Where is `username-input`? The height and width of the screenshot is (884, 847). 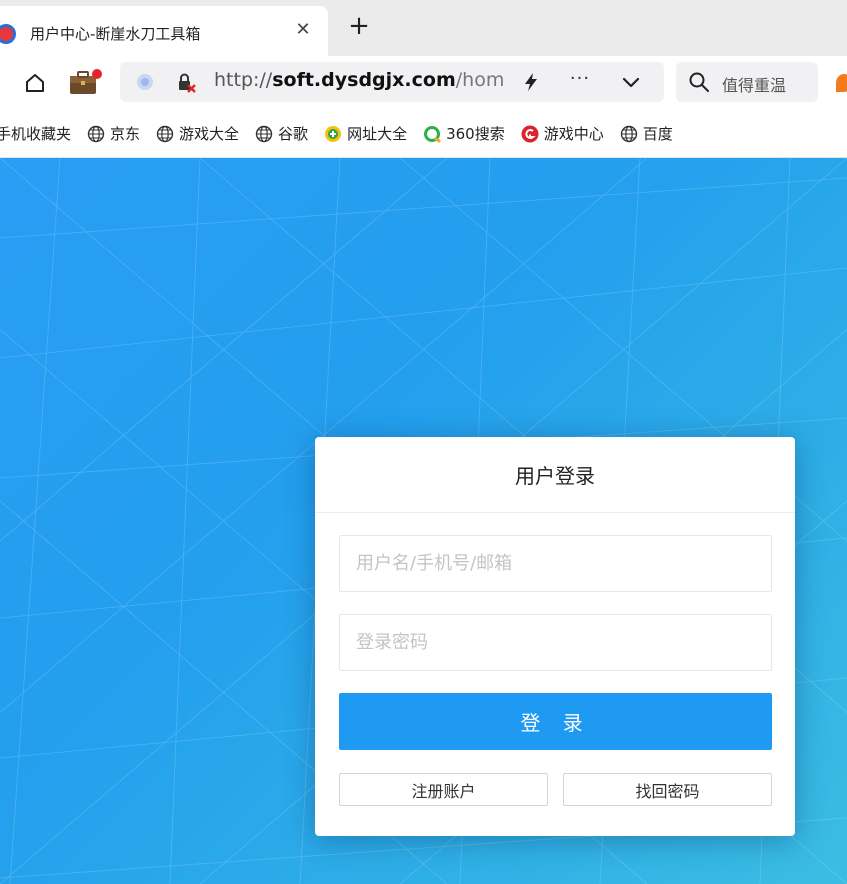
username-input is located at coordinates (555, 563).